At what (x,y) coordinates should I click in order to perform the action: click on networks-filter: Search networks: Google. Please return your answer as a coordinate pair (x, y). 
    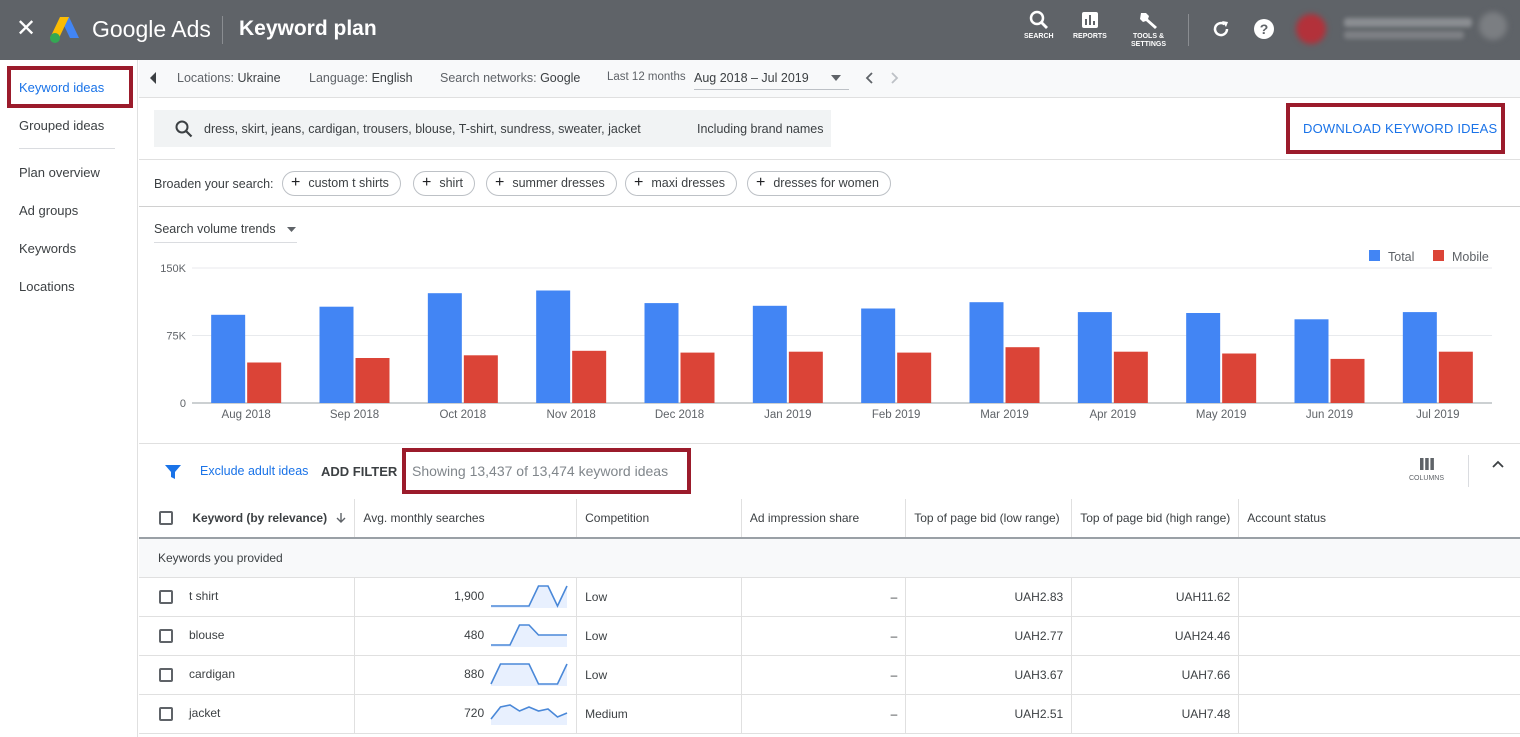
    Looking at the image, I should click on (510, 78).